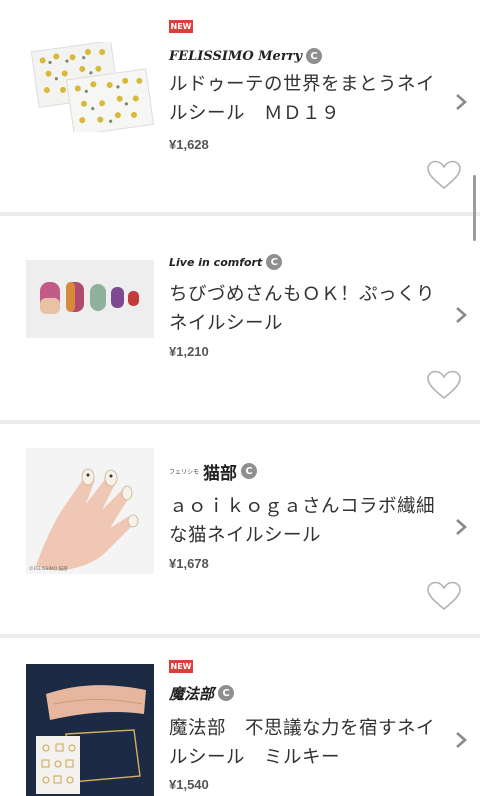 The width and height of the screenshot is (480, 796). Describe the element at coordinates (220, 473) in the screenshot. I see `brand-name: 猫部` at that location.